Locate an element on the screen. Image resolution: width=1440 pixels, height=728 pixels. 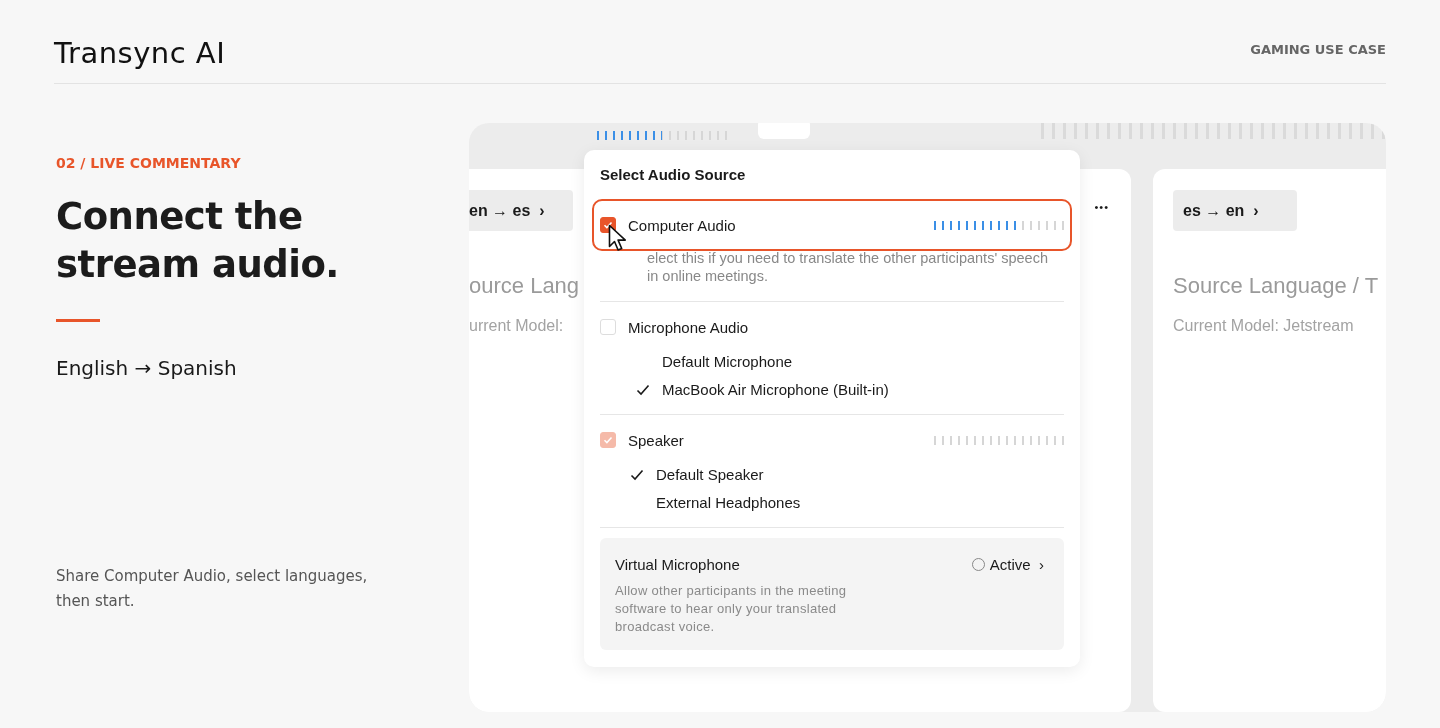
language-chip: en → es › is located at coordinates (521, 210).